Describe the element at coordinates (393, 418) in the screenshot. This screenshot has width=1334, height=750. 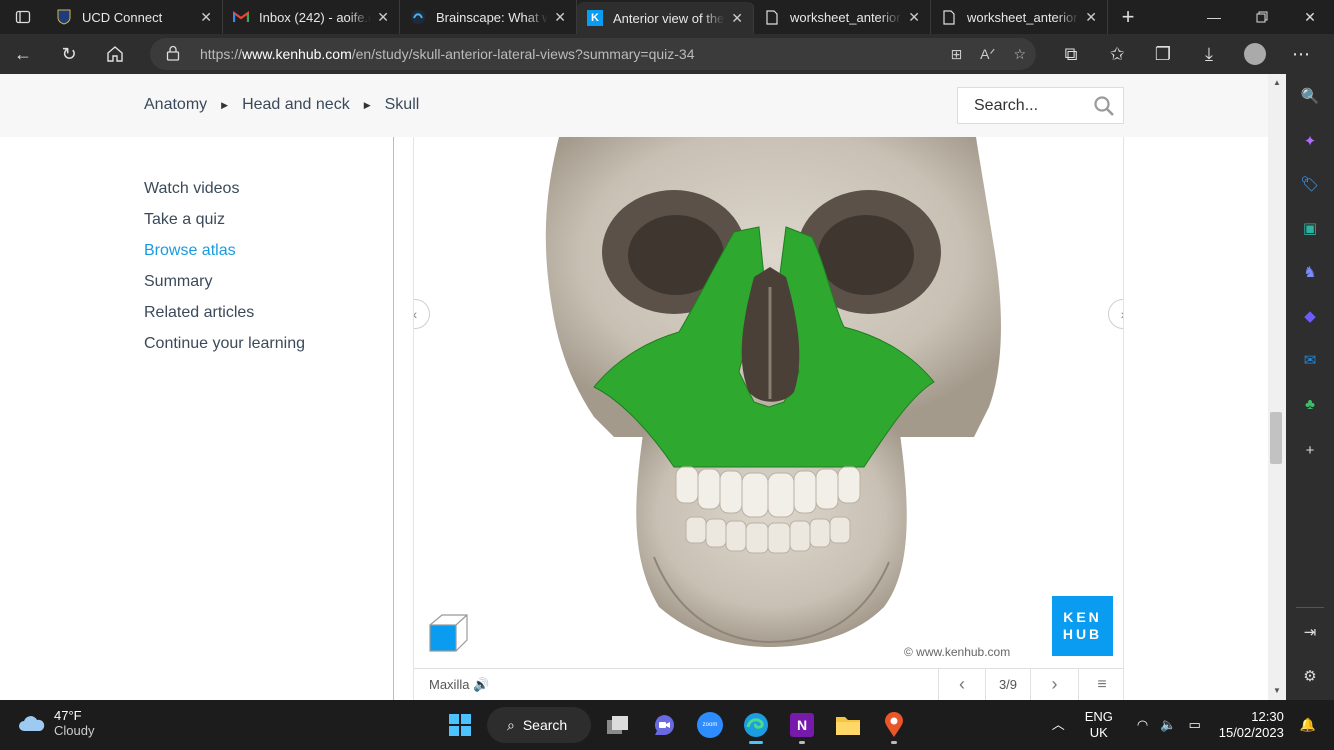
I see `column-divider` at that location.